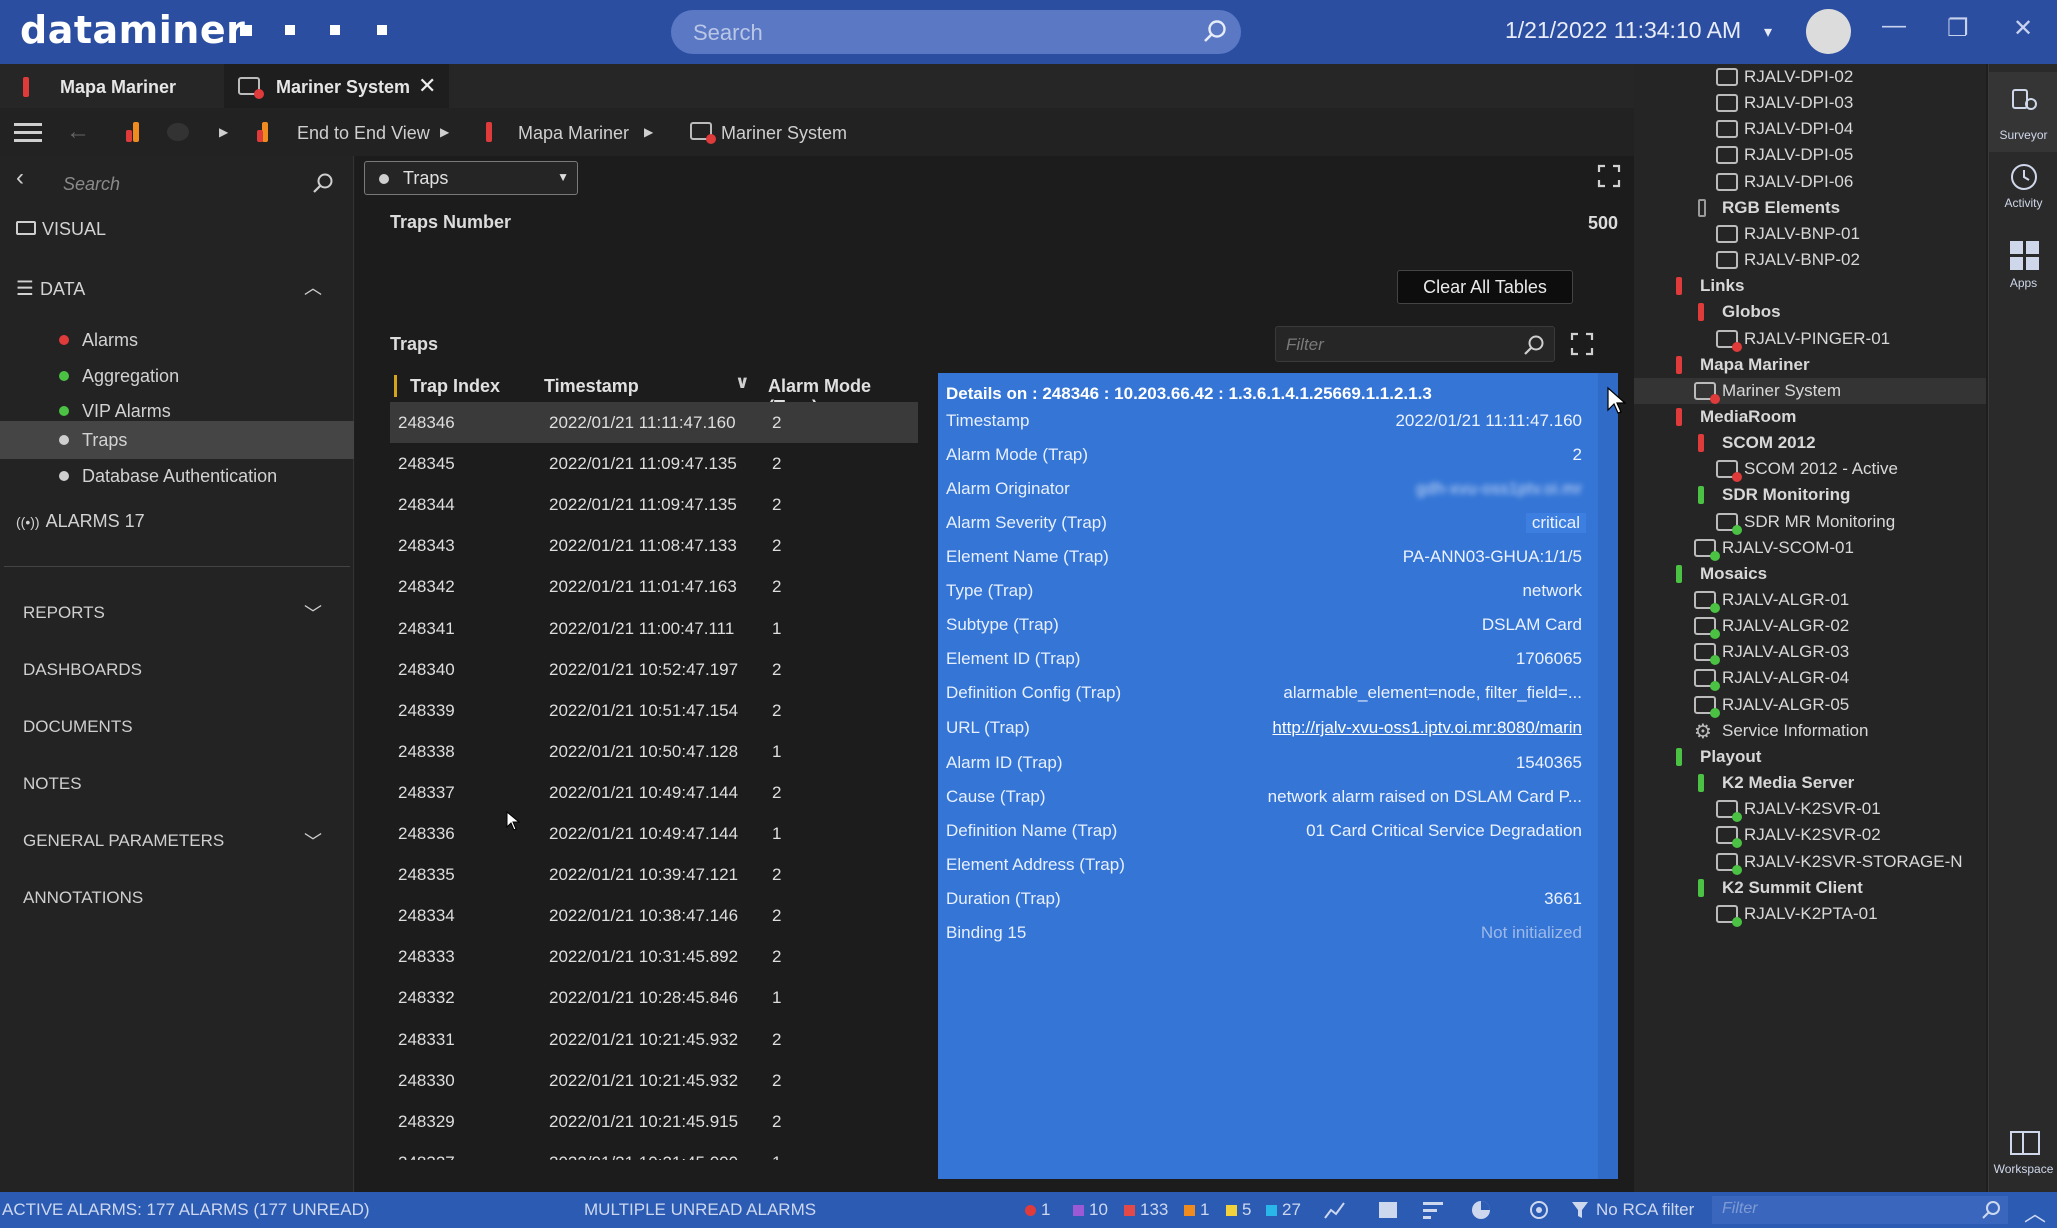 The image size is (2057, 1228). I want to click on nav-documents: DOCUMENTS, so click(78, 727).